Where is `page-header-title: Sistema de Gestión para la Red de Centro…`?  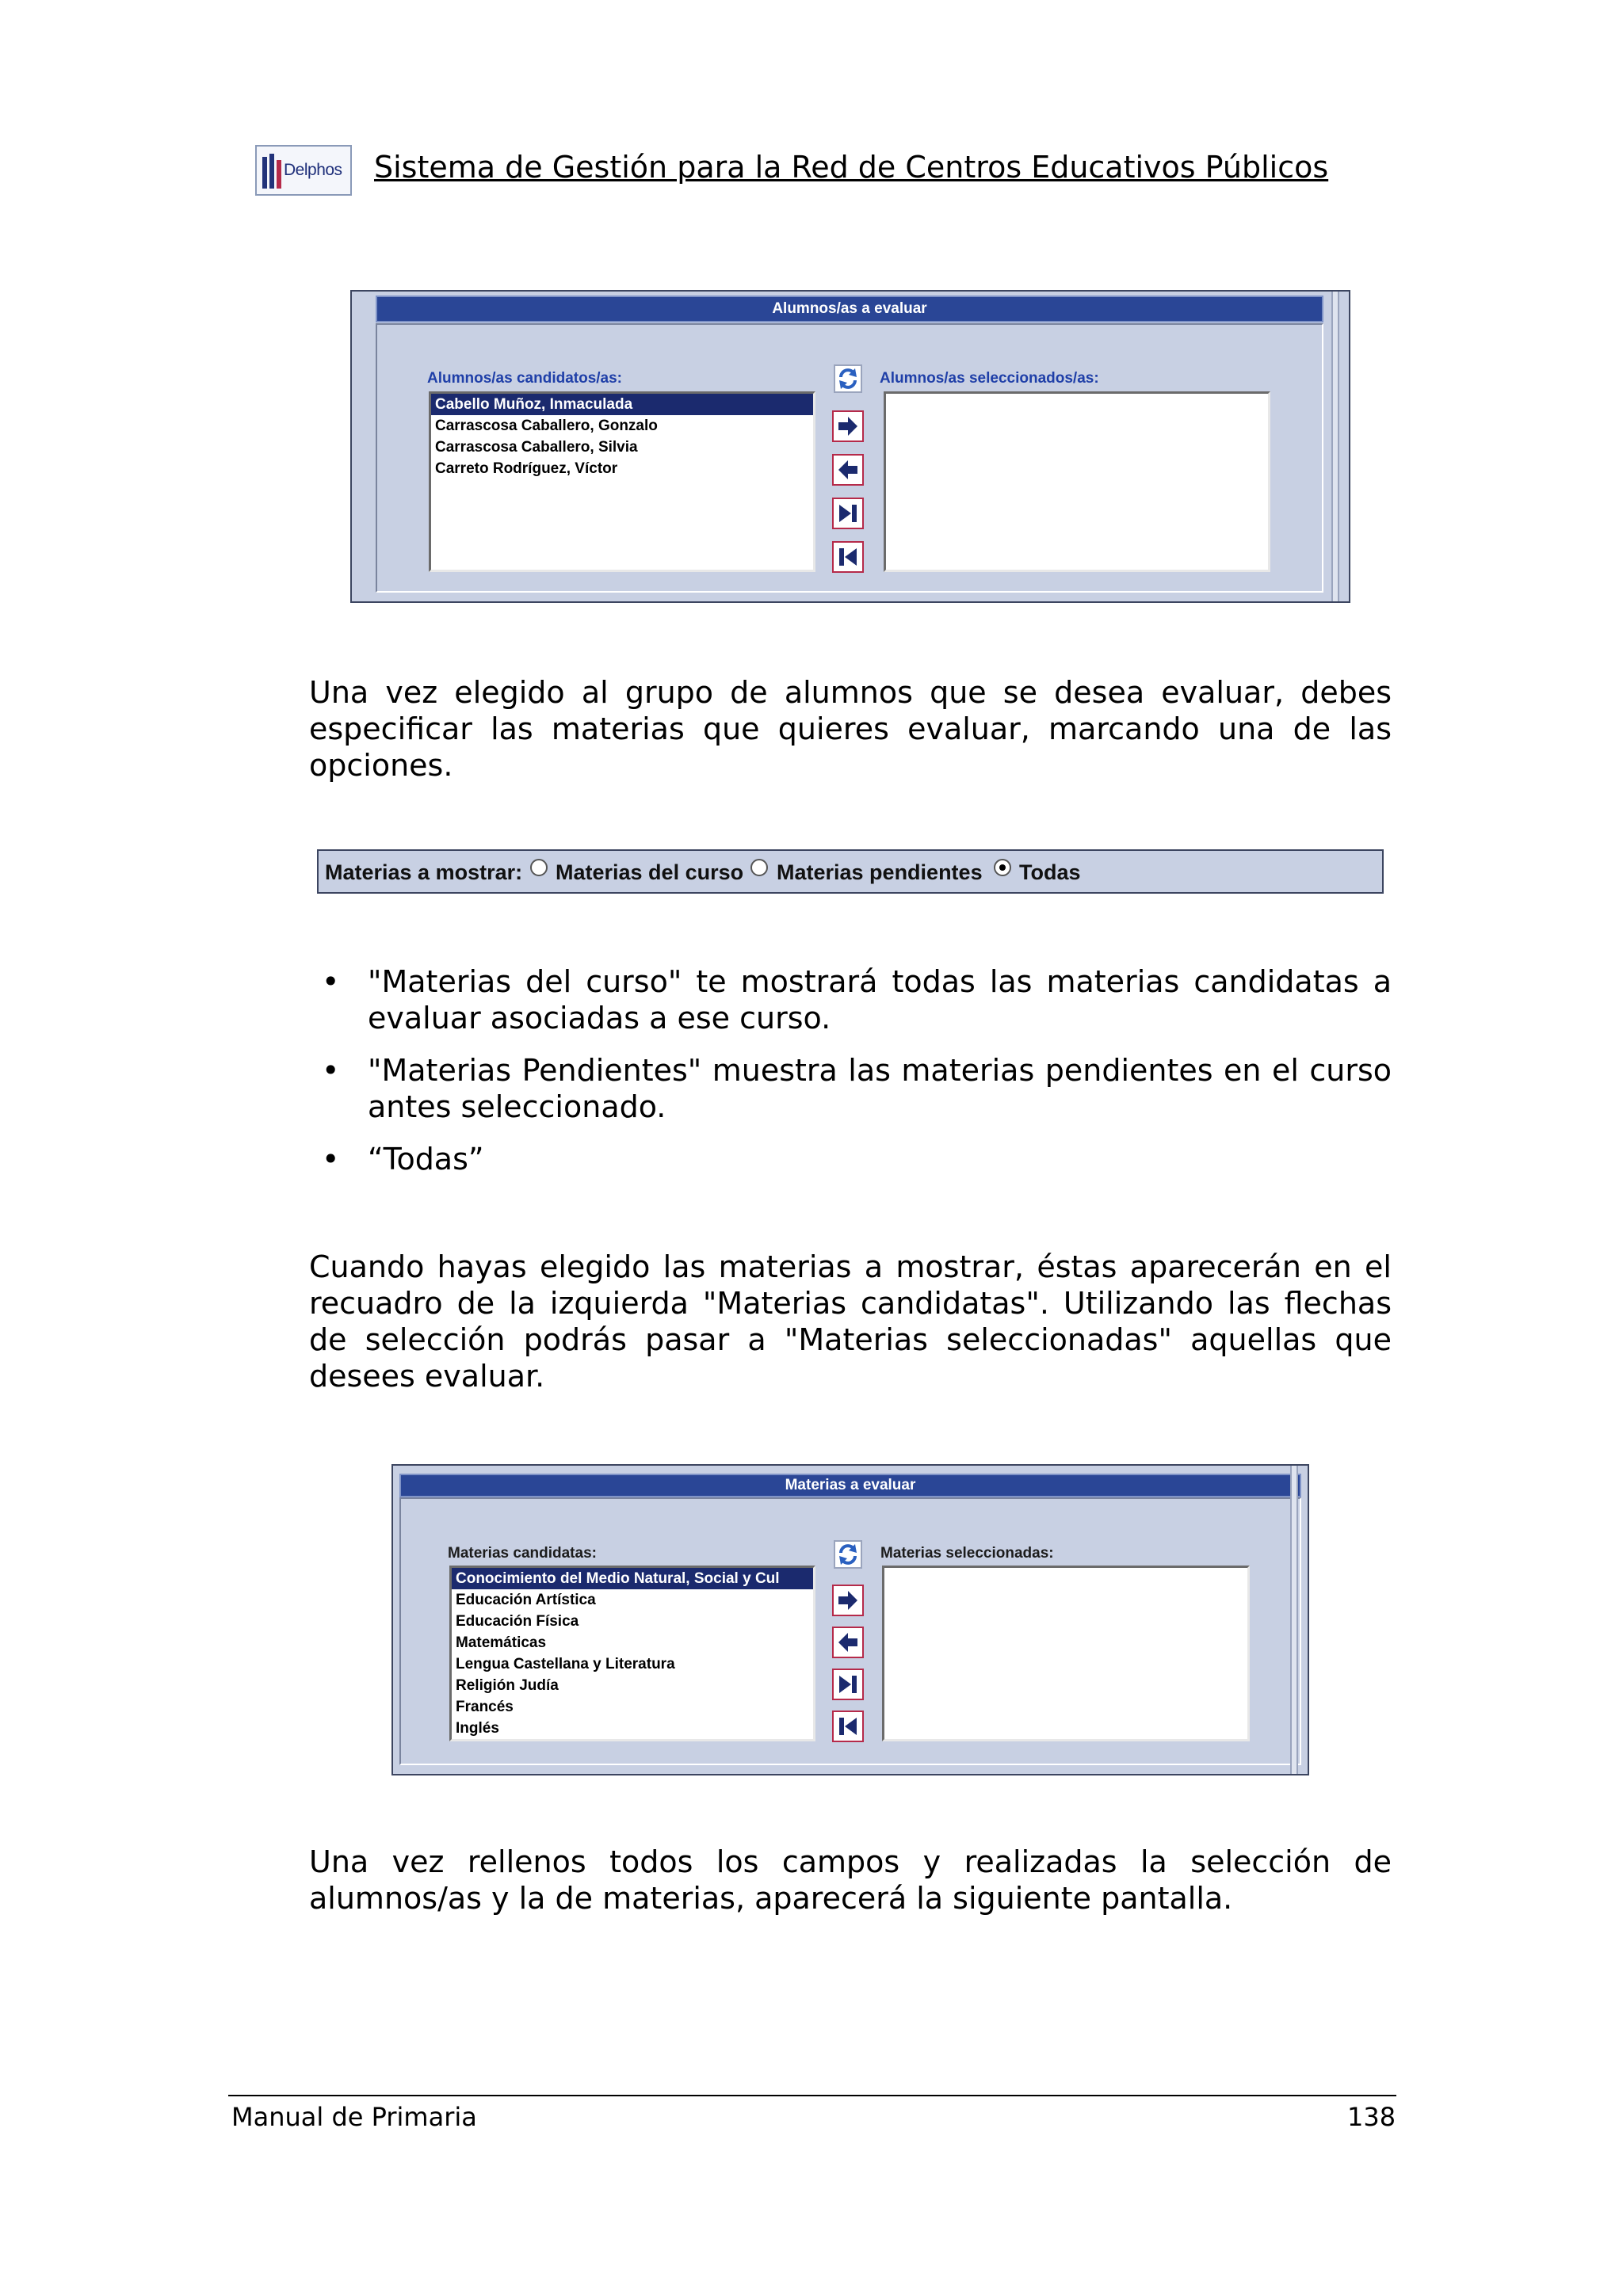 page-header-title: Sistema de Gestión para la Red de Centro… is located at coordinates (851, 167).